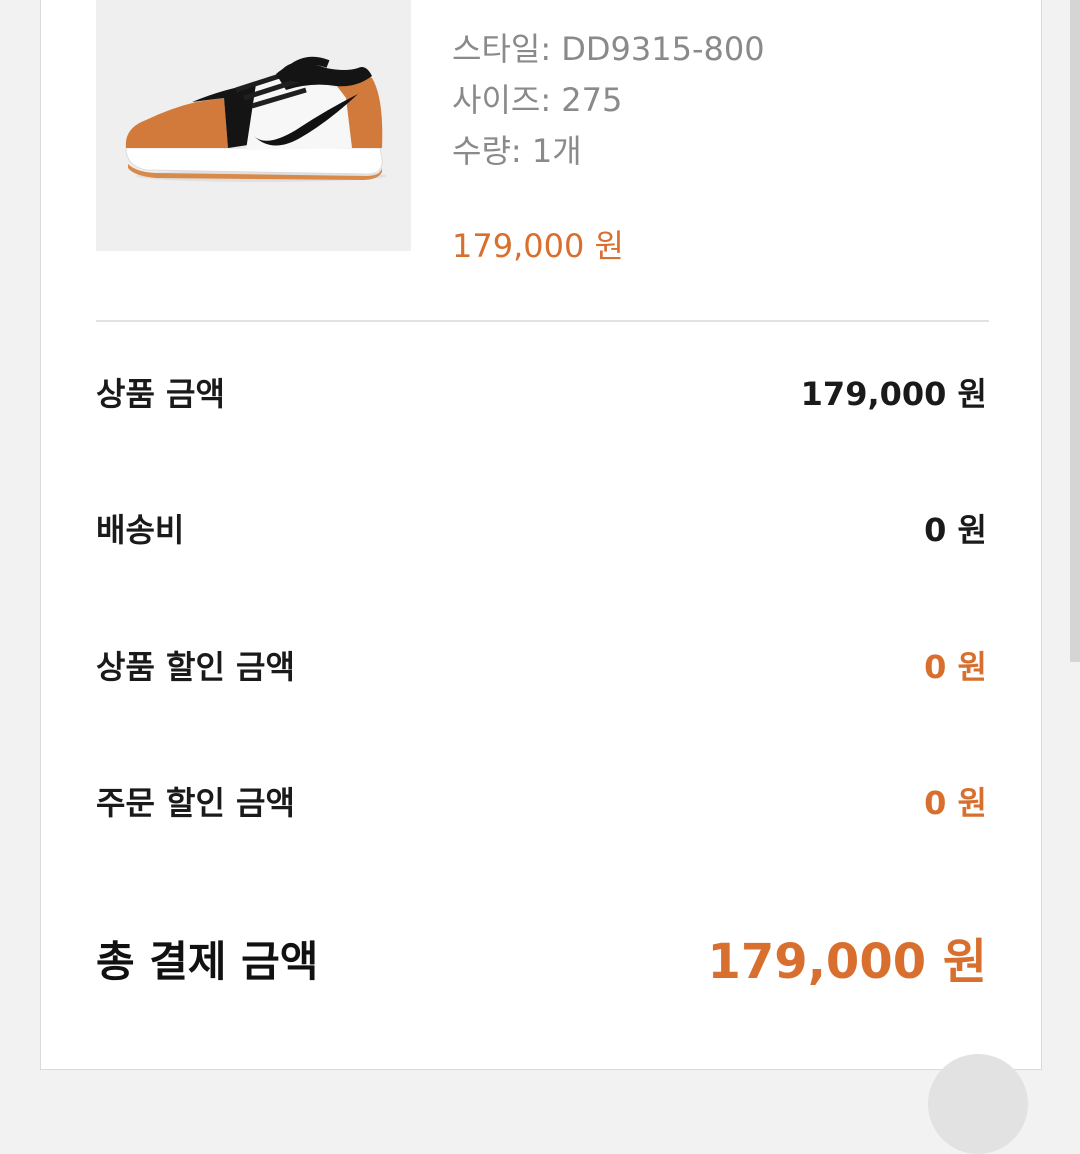  I want to click on total-value: 179,000 원, so click(847, 962).